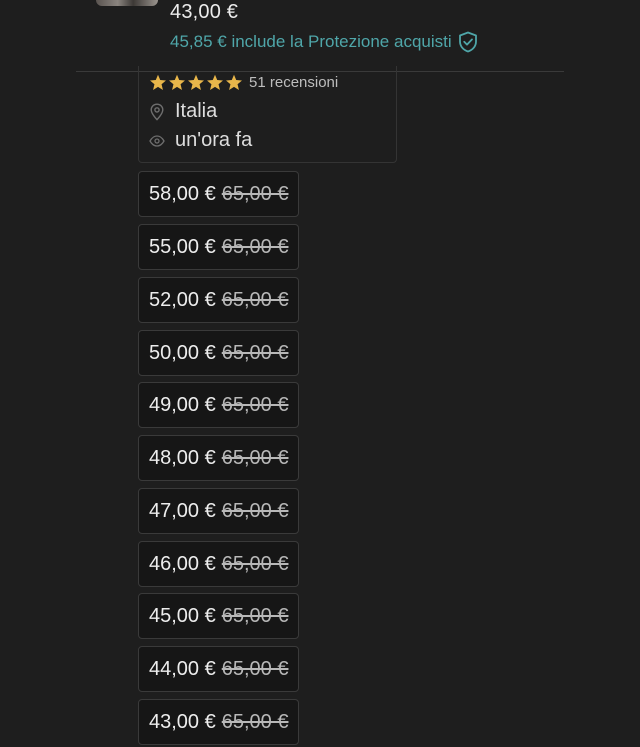 The height and width of the screenshot is (747, 640). I want to click on eye-icon, so click(157, 140).